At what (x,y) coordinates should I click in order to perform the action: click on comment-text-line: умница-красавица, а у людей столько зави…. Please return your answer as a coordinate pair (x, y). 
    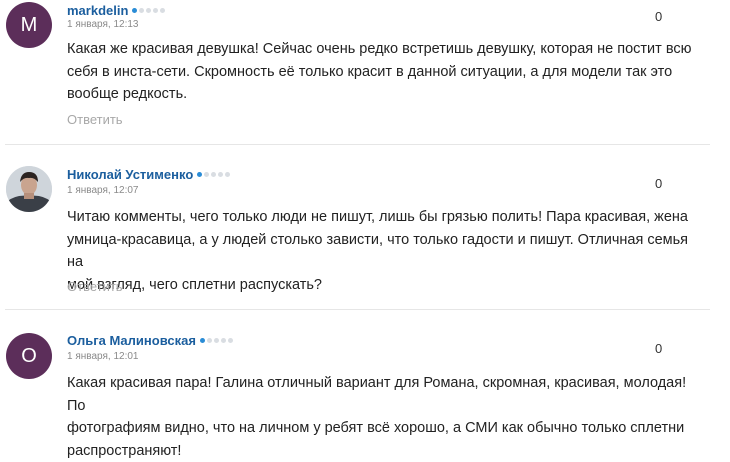
    Looking at the image, I should click on (387, 251).